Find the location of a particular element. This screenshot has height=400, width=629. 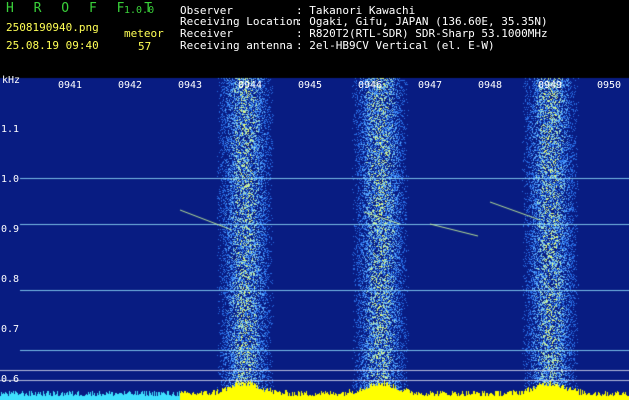

capture-datetime: 25.08.19 09:40 is located at coordinates (52, 45).